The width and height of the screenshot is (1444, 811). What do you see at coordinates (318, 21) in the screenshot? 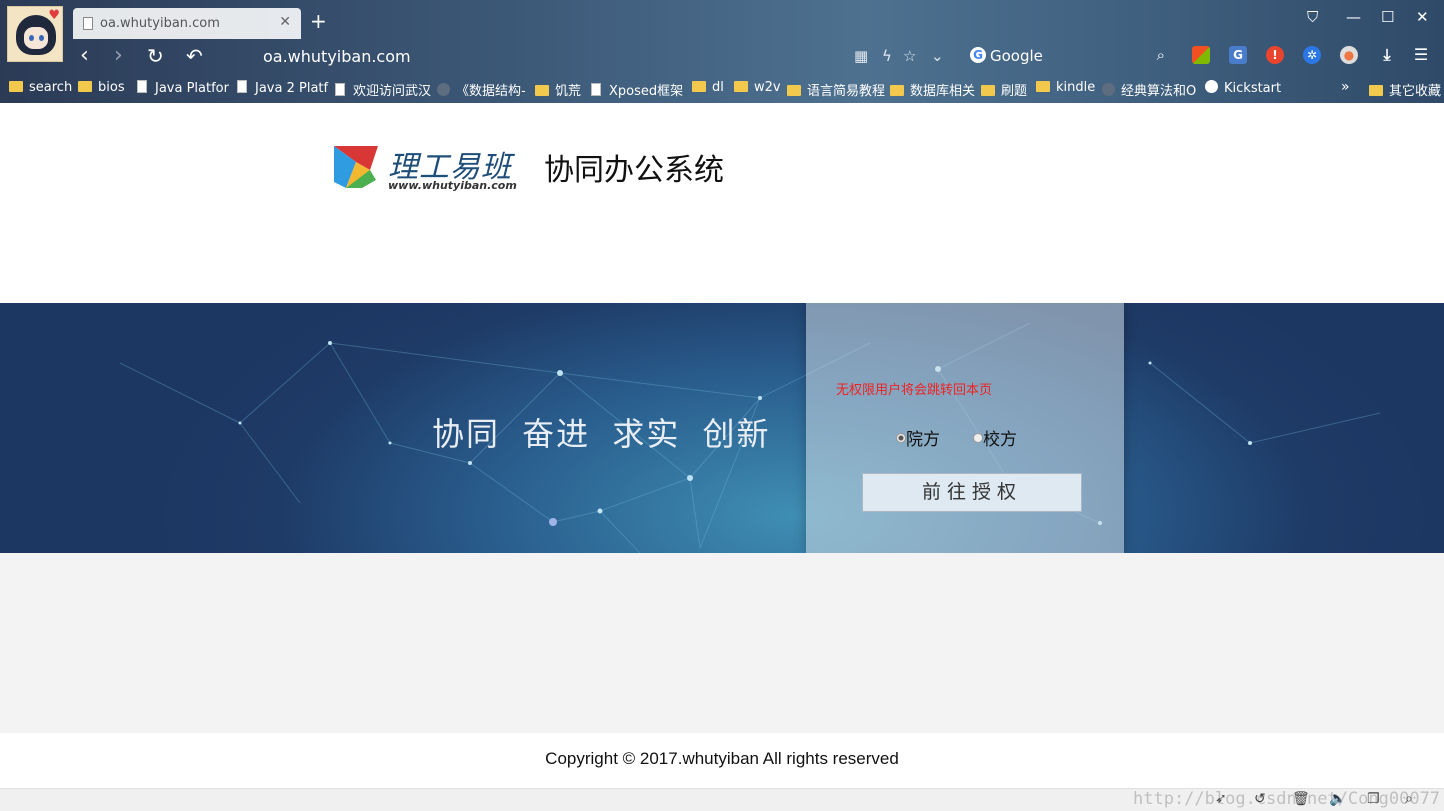
I see `new-tab-button: +` at bounding box center [318, 21].